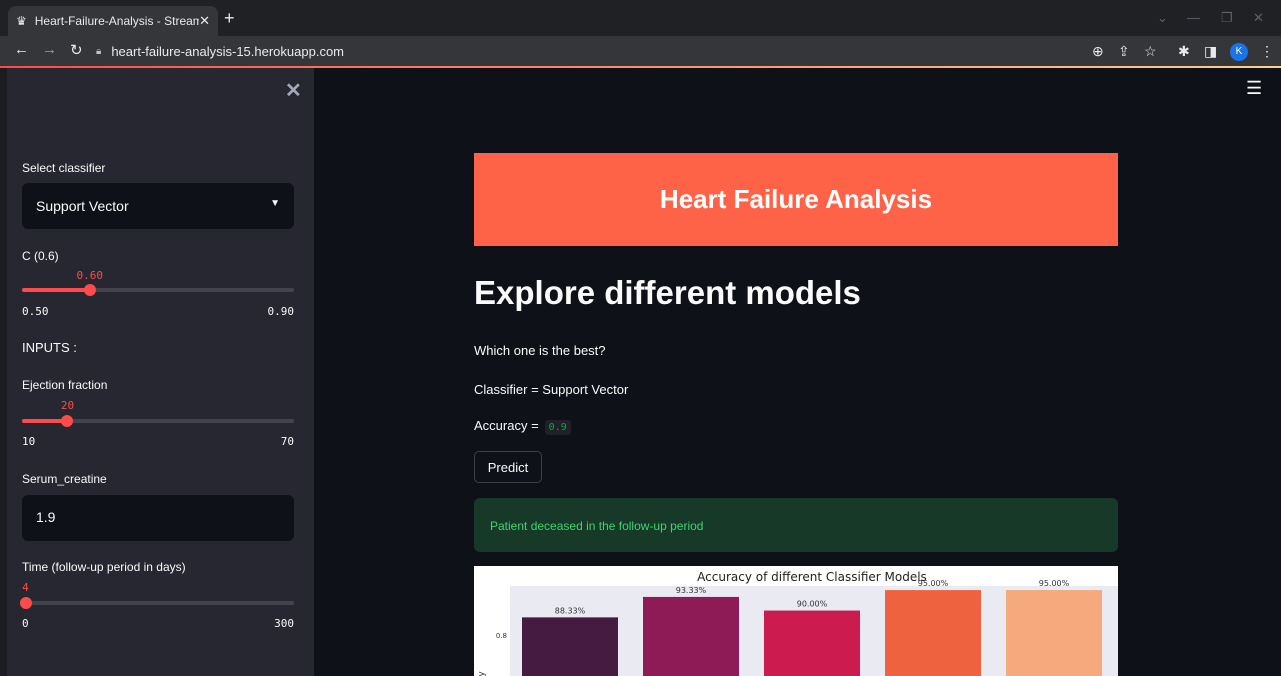 This screenshot has width=1281, height=676. Describe the element at coordinates (281, 311) in the screenshot. I see `c-slider-max: 0.90` at that location.